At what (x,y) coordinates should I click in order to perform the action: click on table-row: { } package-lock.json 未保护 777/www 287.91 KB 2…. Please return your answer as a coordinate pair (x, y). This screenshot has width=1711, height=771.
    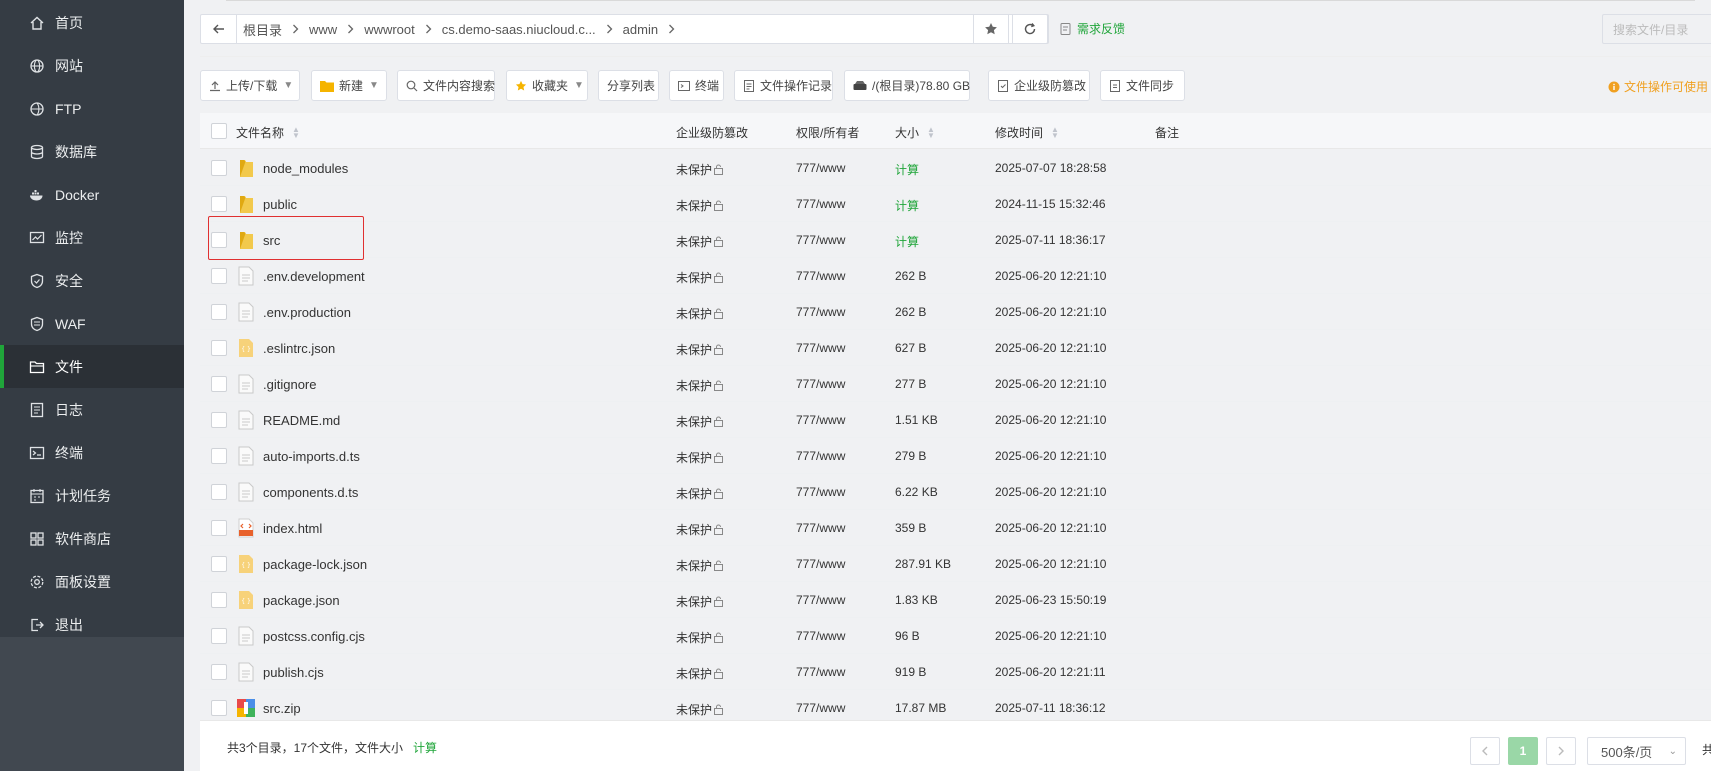
    Looking at the image, I should click on (955, 564).